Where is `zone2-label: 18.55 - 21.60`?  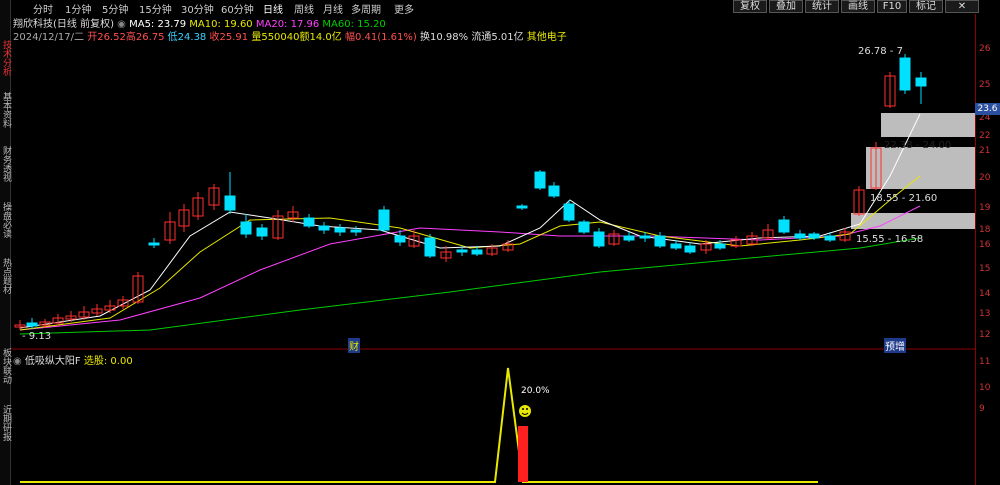
zone2-label: 18.55 - 21.60 is located at coordinates (904, 198).